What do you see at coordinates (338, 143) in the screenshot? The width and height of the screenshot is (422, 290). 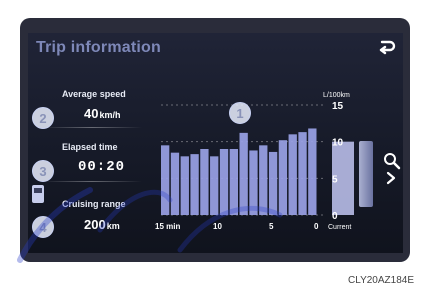 I see `y-tick-label: 10` at bounding box center [338, 143].